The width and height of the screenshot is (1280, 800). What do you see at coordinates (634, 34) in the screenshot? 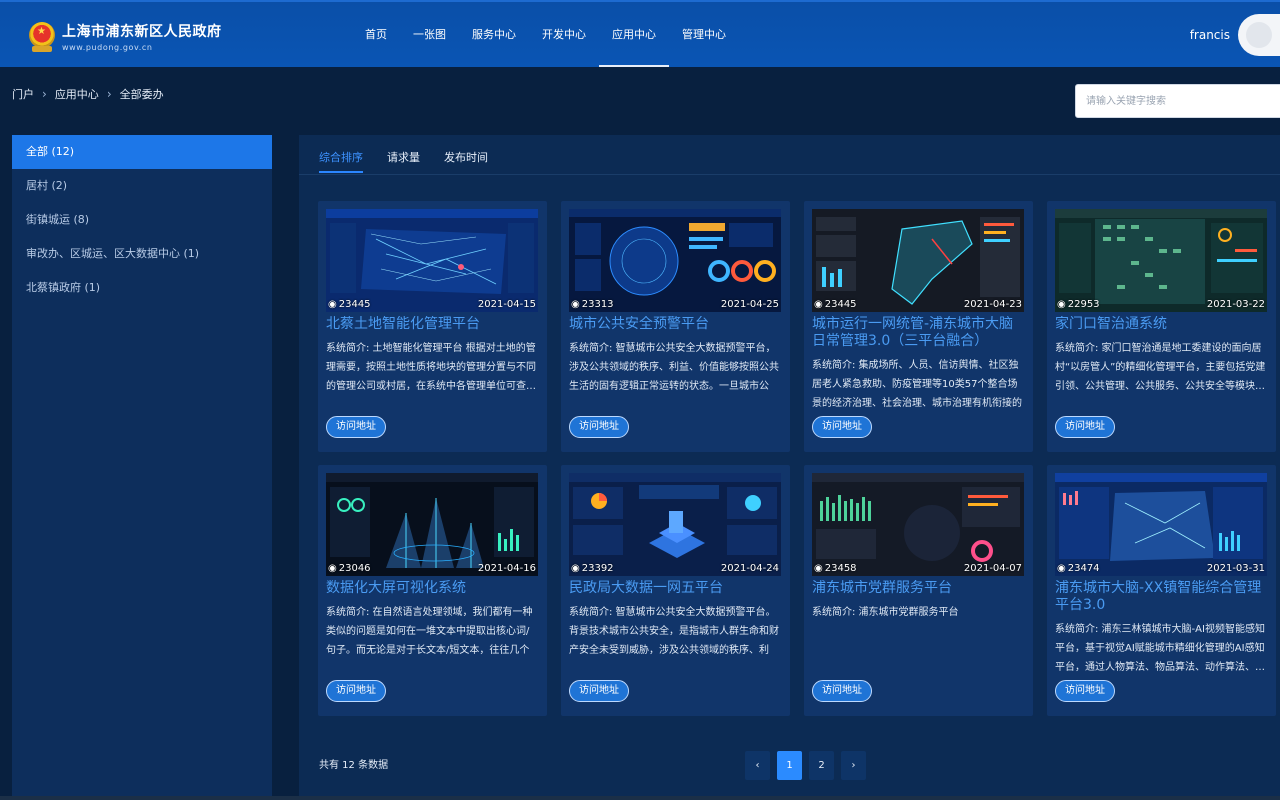
I see `nav-app-center: 应用中心` at bounding box center [634, 34].